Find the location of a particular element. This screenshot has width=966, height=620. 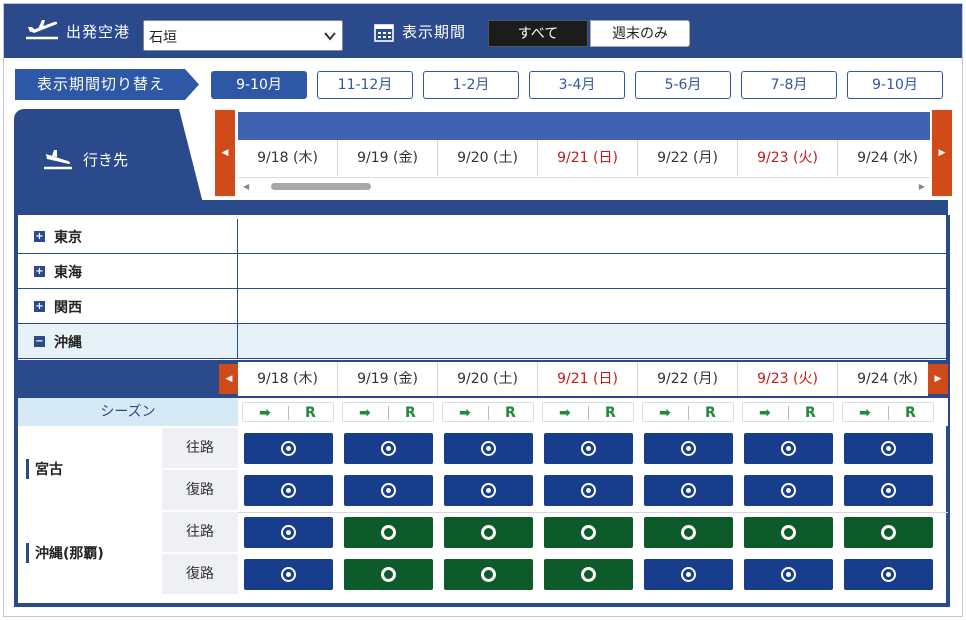

calendar-icon is located at coordinates (384, 33).